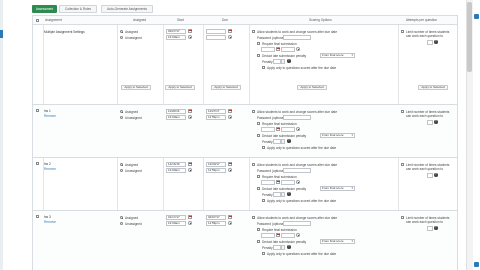  What do you see at coordinates (50, 222) in the screenshot?
I see `remove-link: Remove` at bounding box center [50, 222].